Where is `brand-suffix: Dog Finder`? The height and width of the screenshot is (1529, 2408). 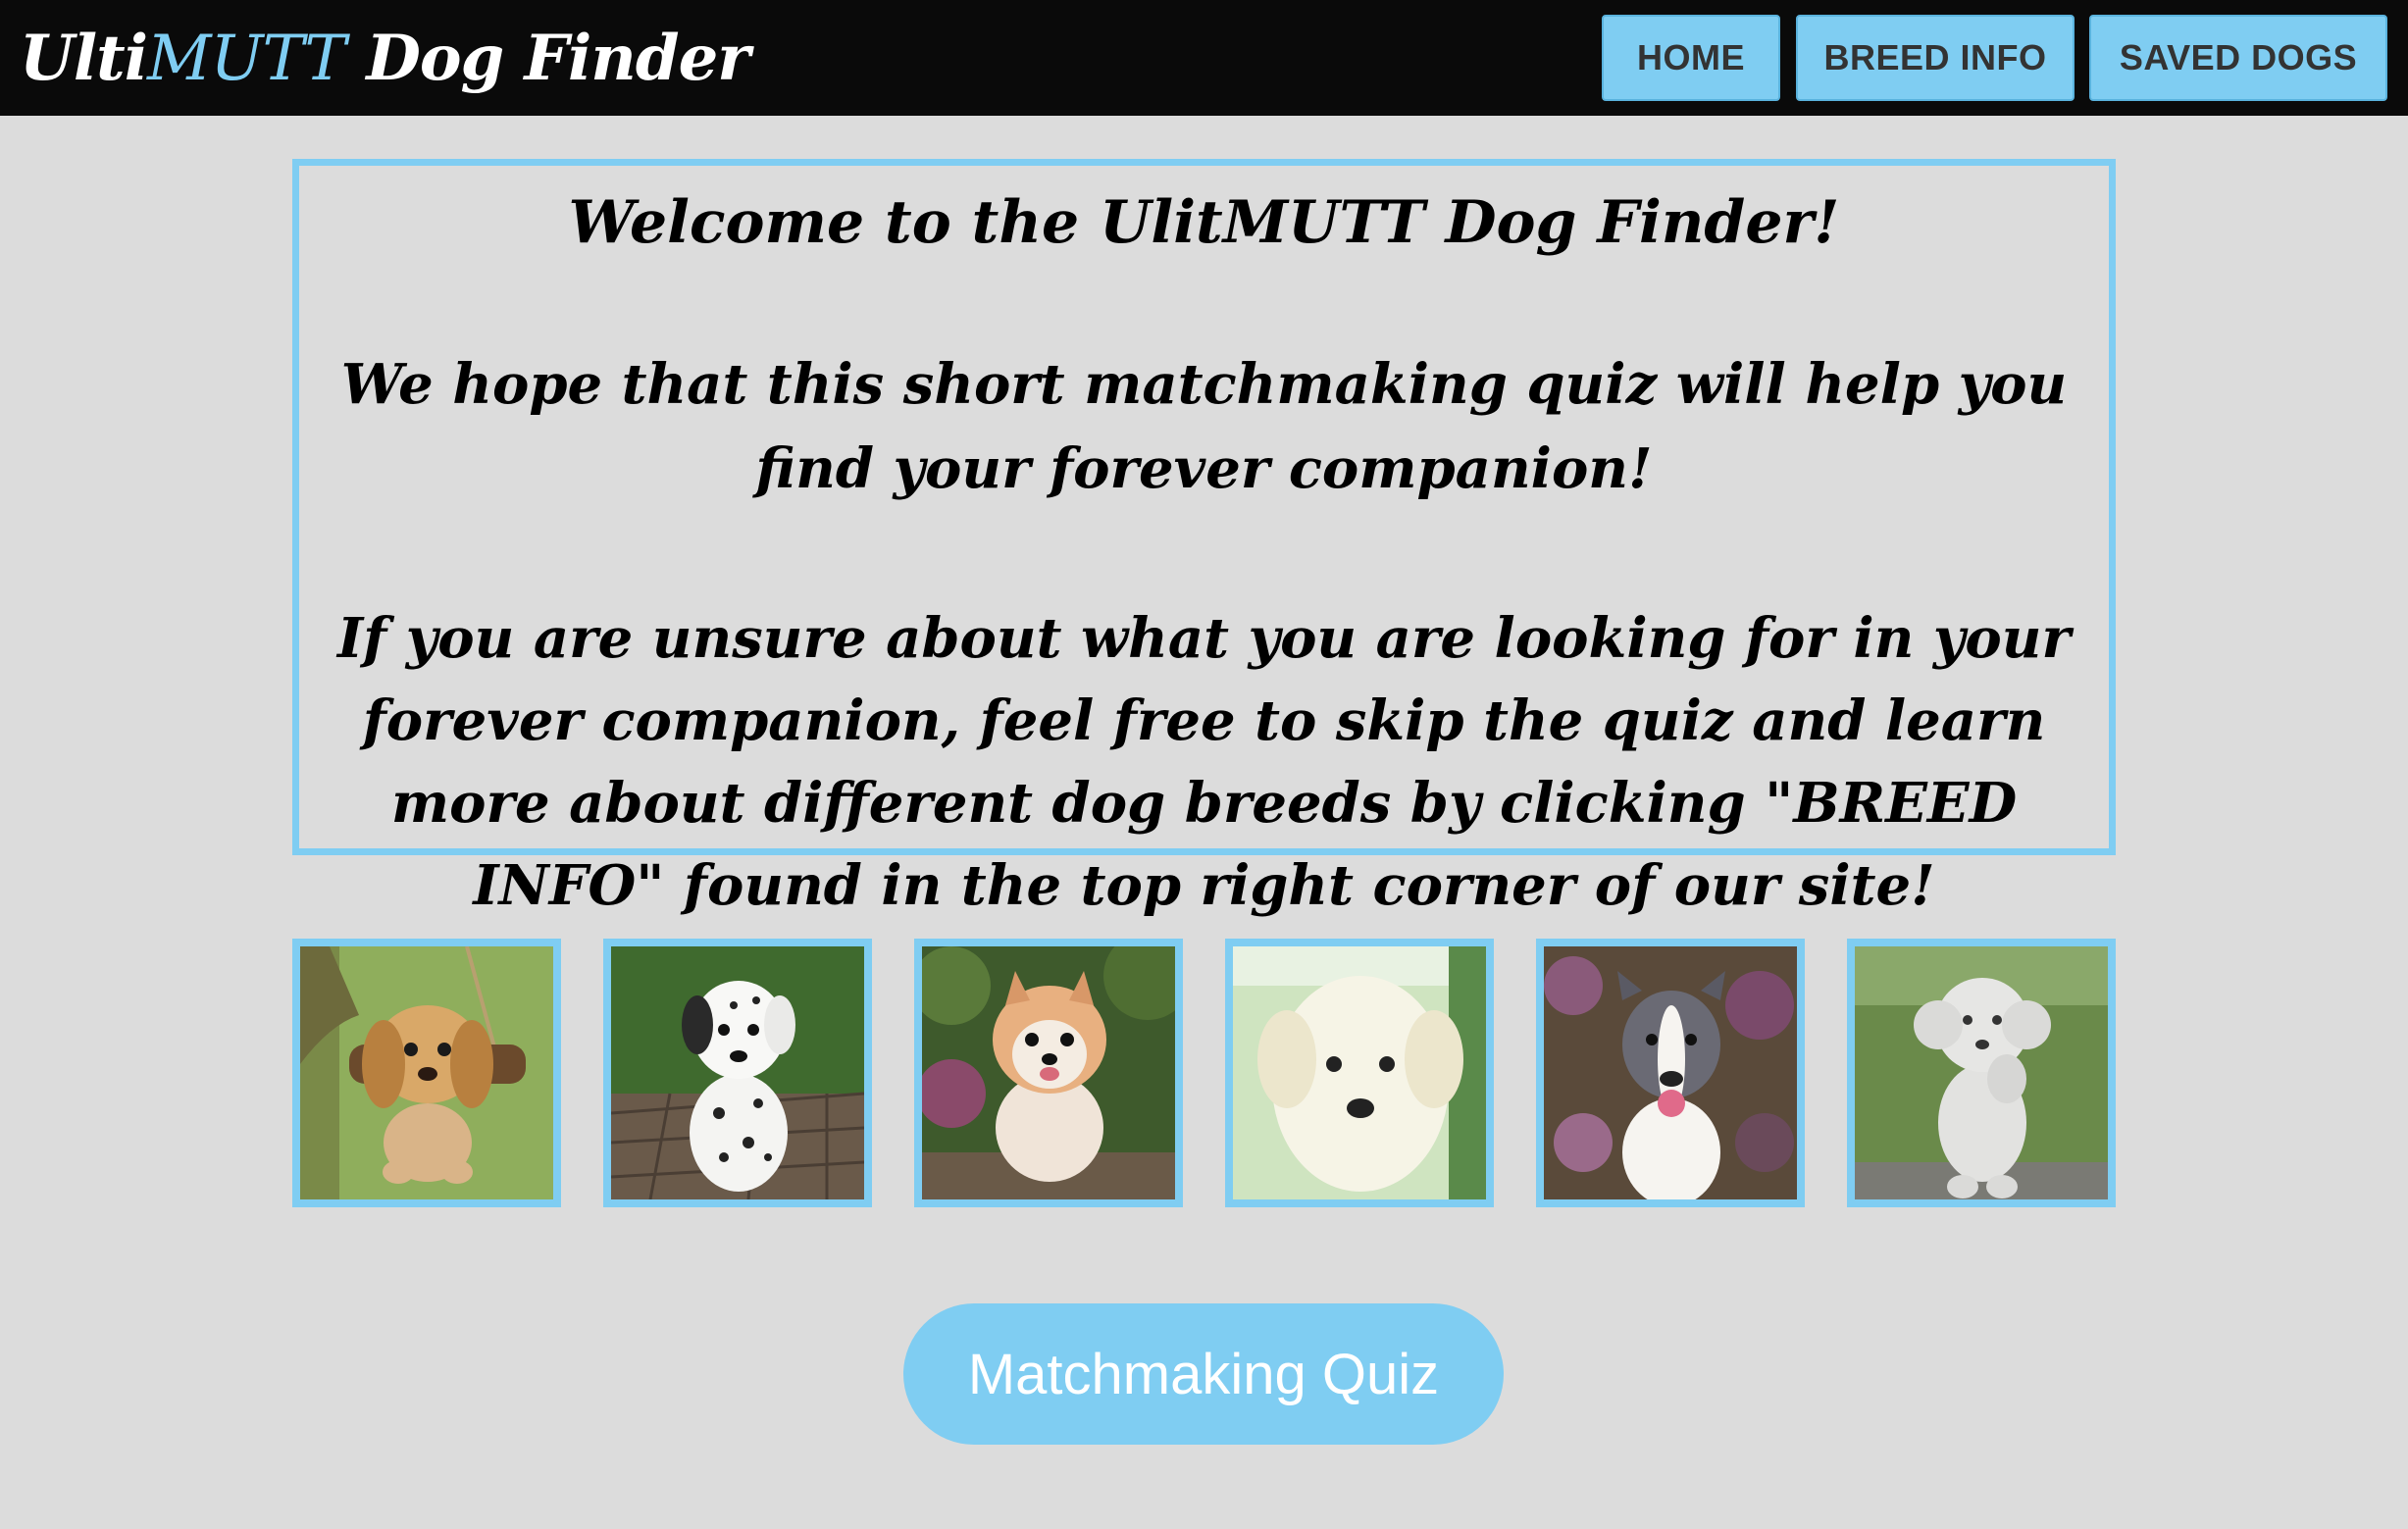 brand-suffix: Dog Finder is located at coordinates (547, 58).